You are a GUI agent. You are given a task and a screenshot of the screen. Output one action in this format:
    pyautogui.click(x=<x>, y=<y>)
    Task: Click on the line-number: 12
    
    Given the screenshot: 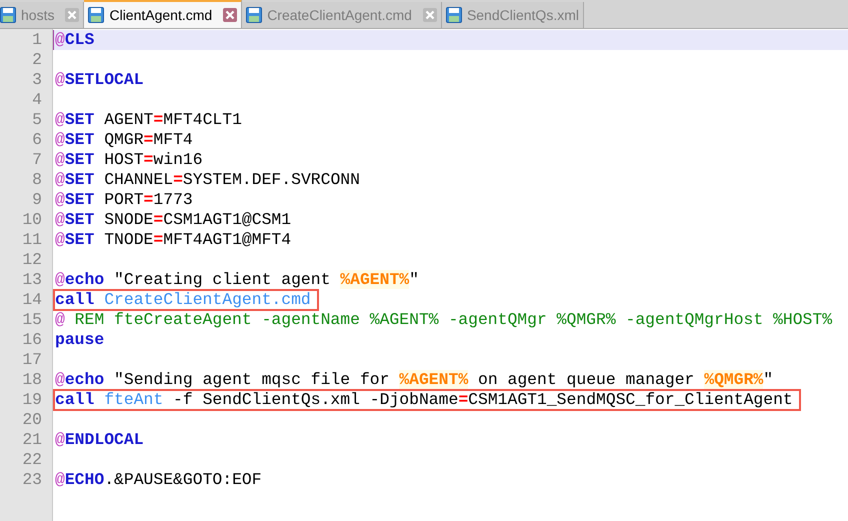 What is the action you would take?
    pyautogui.click(x=31, y=260)
    